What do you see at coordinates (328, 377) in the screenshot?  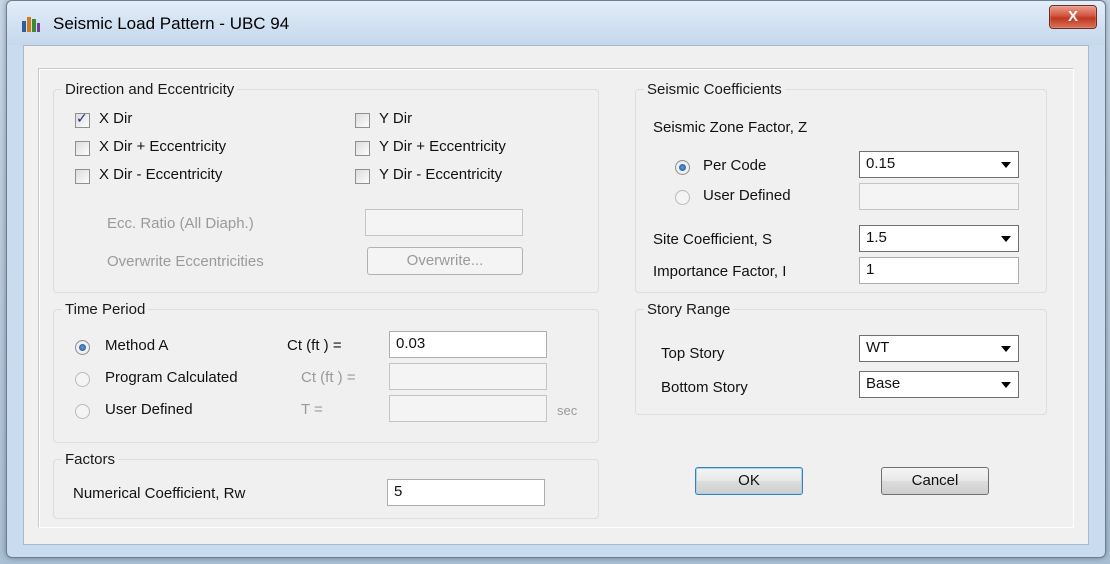 I see `ct-ft-program-label: Ct (ft ) =` at bounding box center [328, 377].